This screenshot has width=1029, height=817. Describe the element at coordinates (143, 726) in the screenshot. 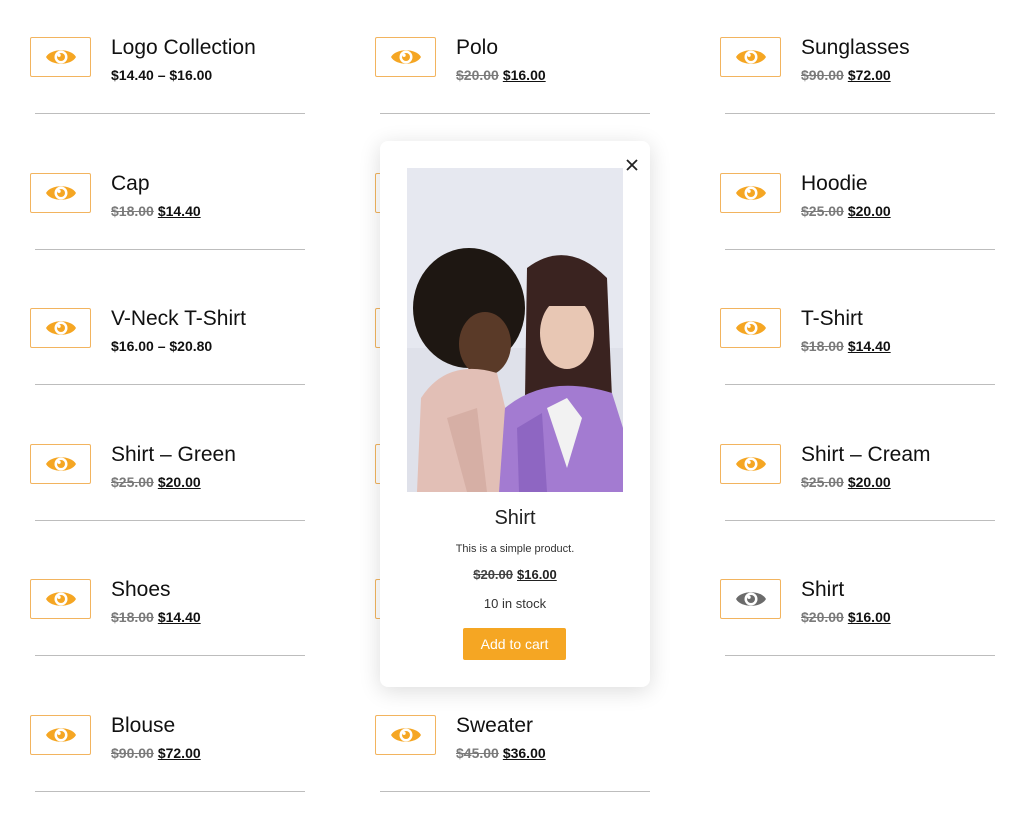

I see `product-name: Blouse` at that location.